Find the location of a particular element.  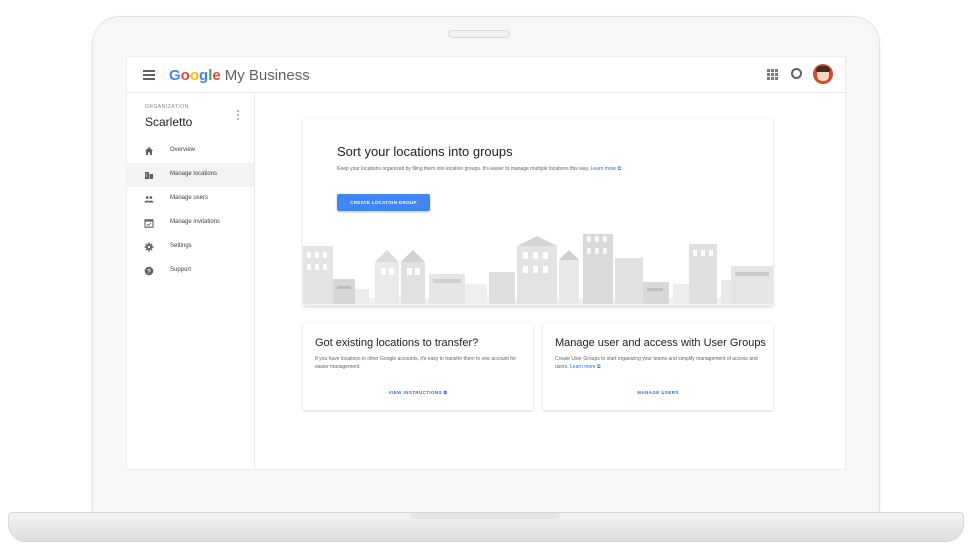

account-avatar is located at coordinates (823, 74).